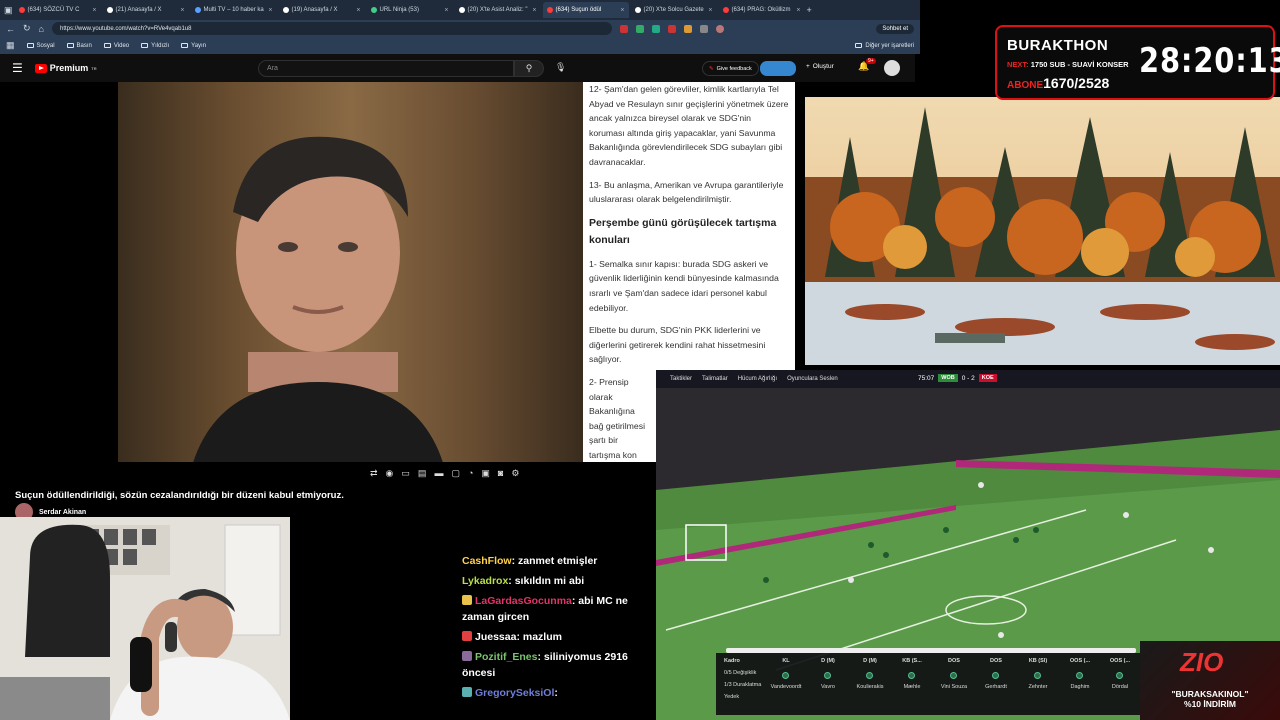 This screenshot has height=720, width=1280. I want to click on chat-username: Juessaa, so click(495, 637).